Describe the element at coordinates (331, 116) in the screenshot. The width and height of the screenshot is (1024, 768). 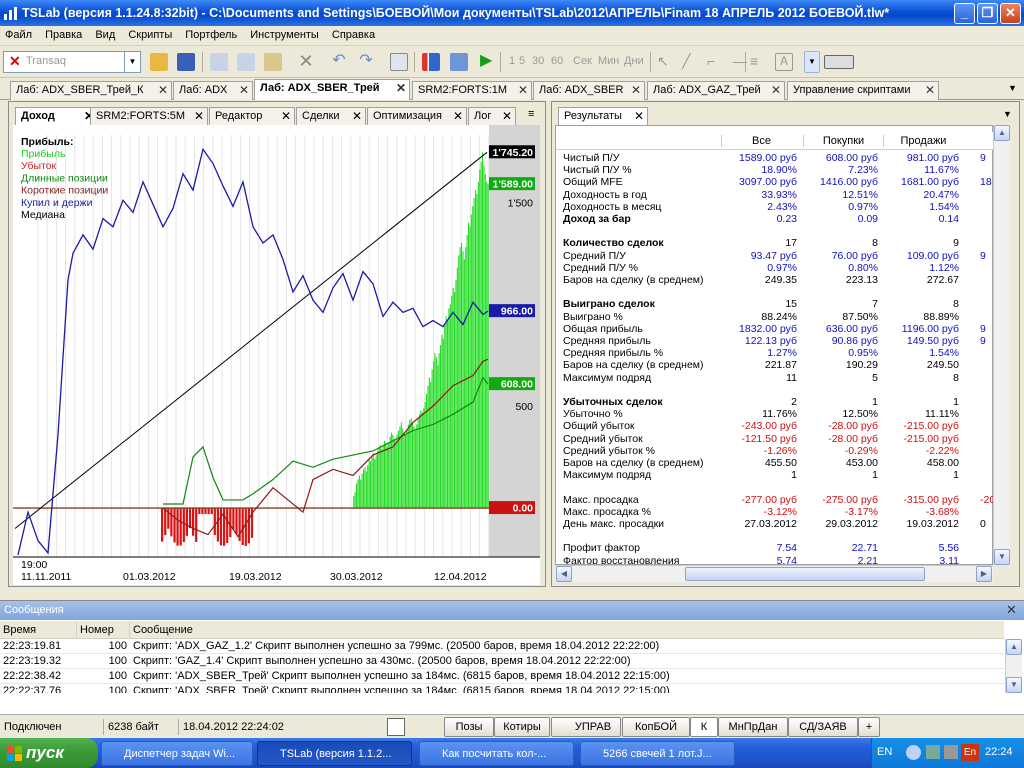
I see `tab-deals: Сделки ✕` at that location.